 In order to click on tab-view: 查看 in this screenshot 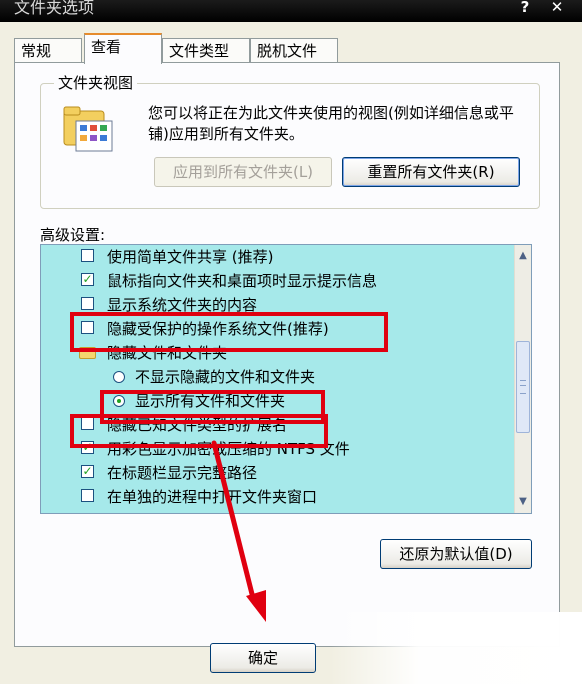, I will do `click(123, 48)`.